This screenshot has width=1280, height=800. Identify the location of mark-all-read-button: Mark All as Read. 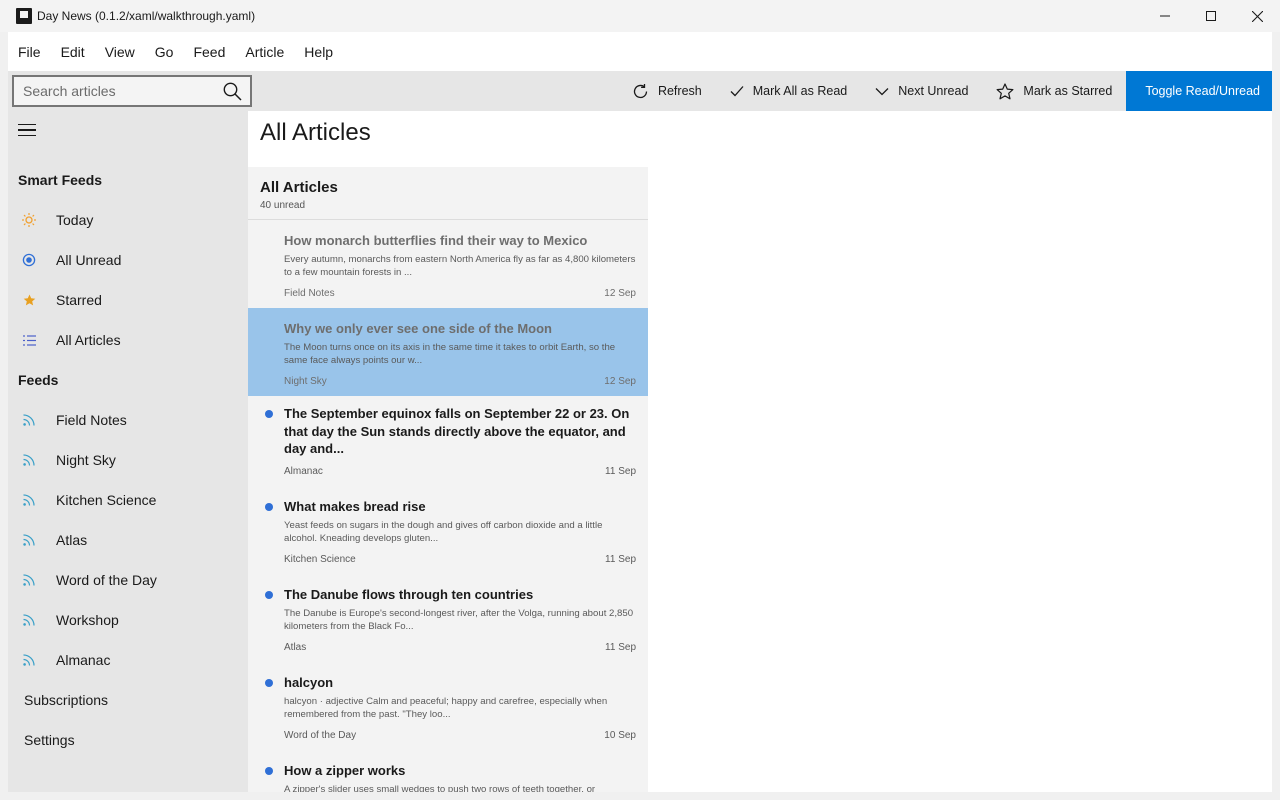
(788, 91).